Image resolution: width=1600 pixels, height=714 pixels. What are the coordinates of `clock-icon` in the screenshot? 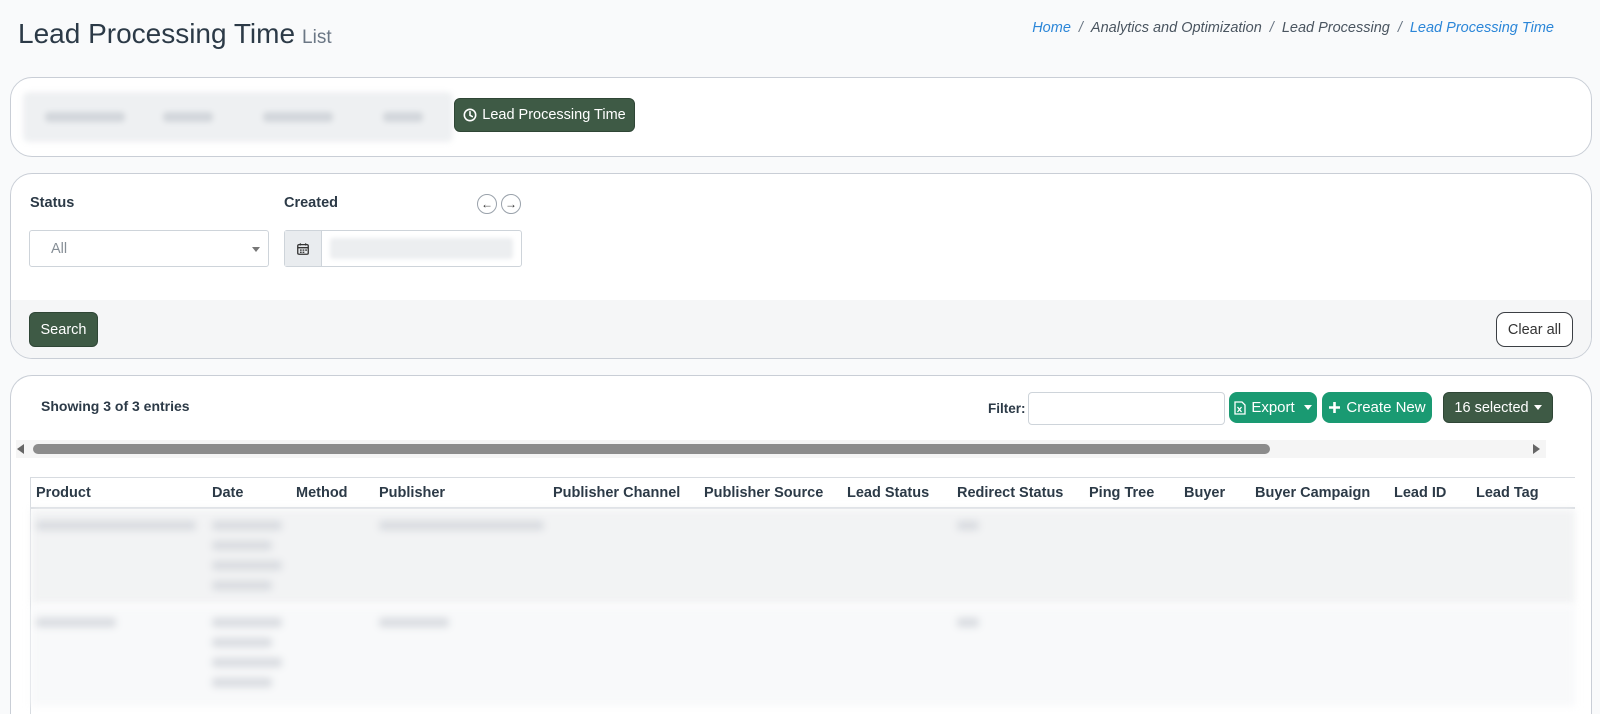 It's located at (470, 115).